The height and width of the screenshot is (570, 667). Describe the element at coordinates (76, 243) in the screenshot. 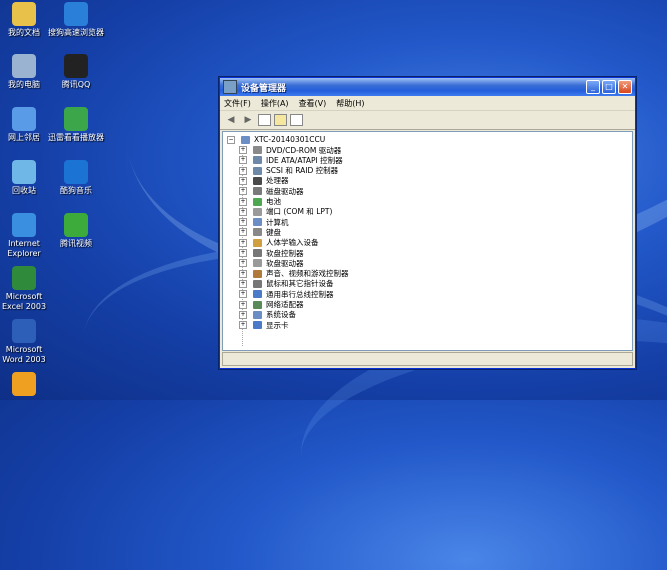

I see `desktop-icon-label: 腾讯视频` at that location.